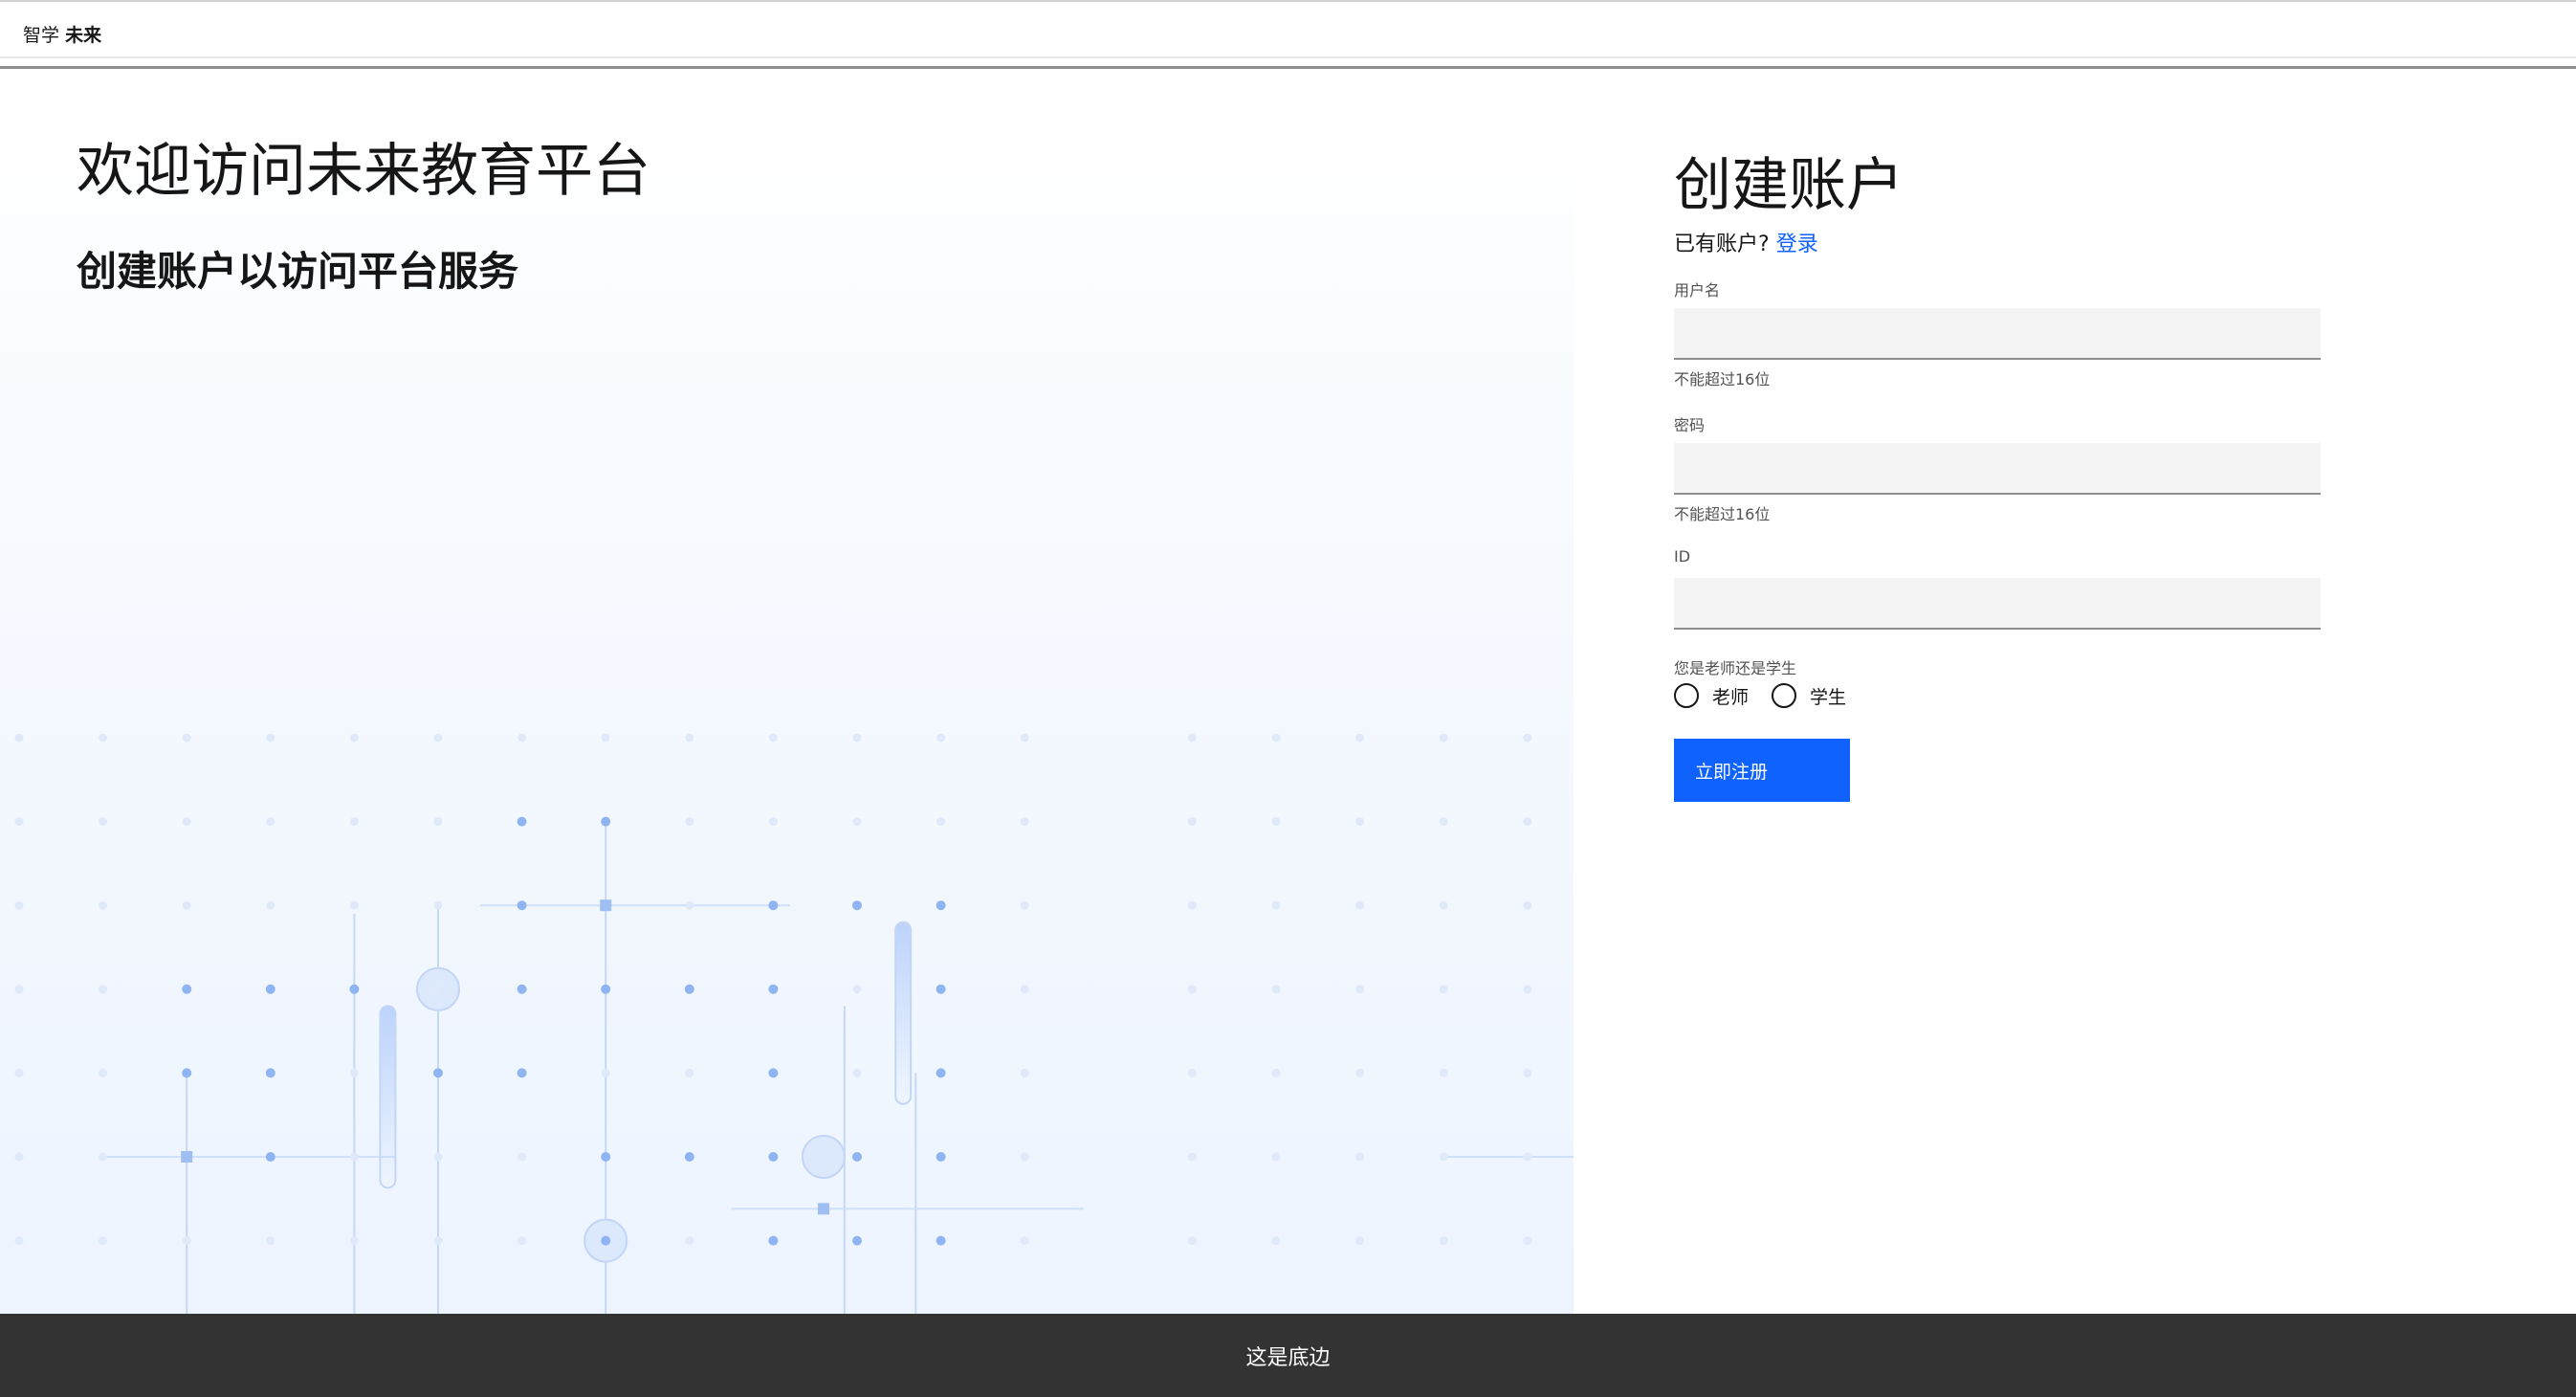 The width and height of the screenshot is (2576, 1397). Describe the element at coordinates (1789, 185) in the screenshot. I see `form-title: 创建账户` at that location.